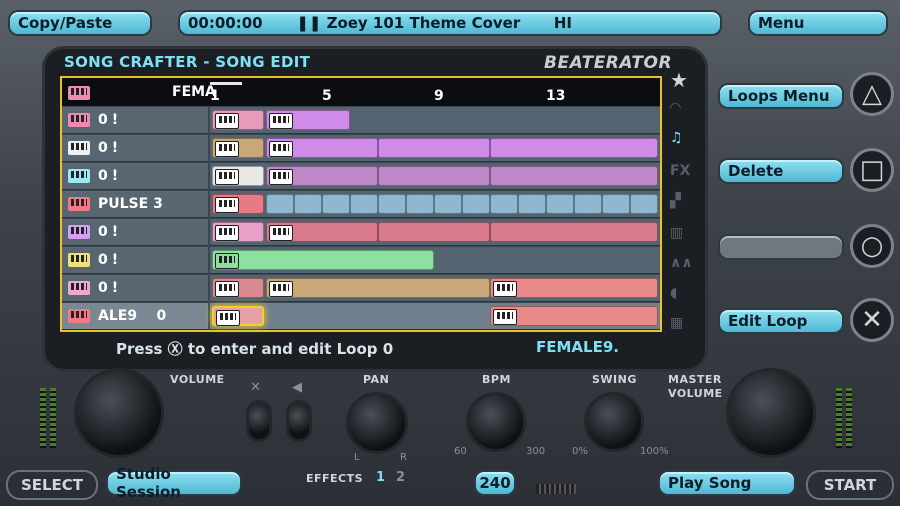 This screenshot has height=506, width=900. Describe the element at coordinates (377, 423) in the screenshot. I see `pan-knob` at that location.